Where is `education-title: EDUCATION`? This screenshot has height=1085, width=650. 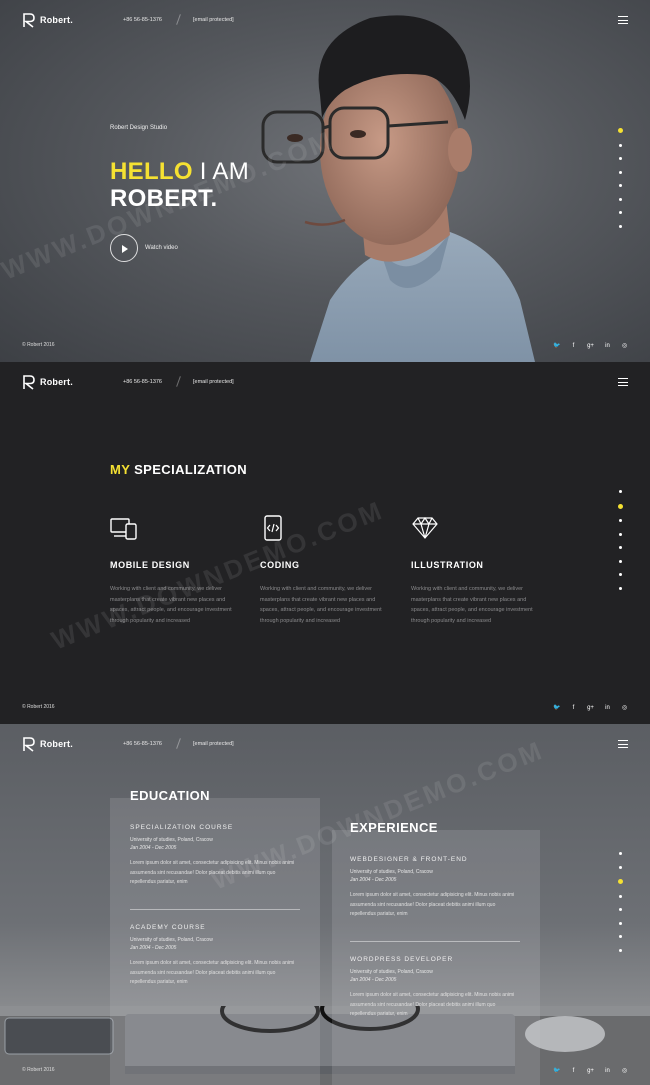
education-title: EDUCATION is located at coordinates (170, 795).